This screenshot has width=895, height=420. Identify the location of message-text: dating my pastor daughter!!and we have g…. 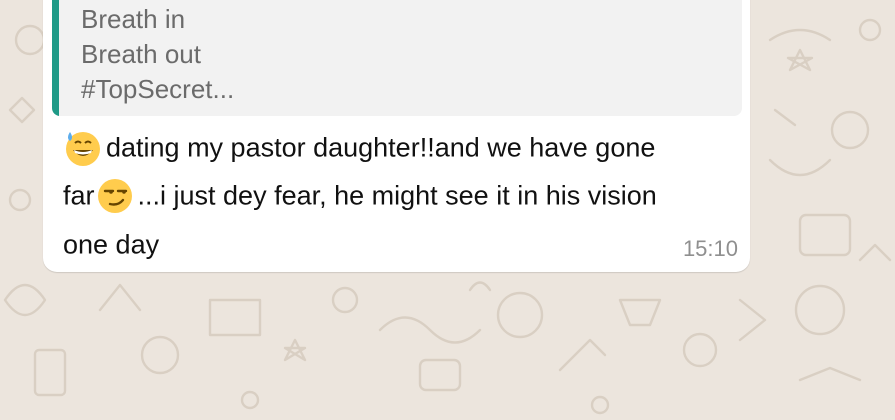
(381, 147).